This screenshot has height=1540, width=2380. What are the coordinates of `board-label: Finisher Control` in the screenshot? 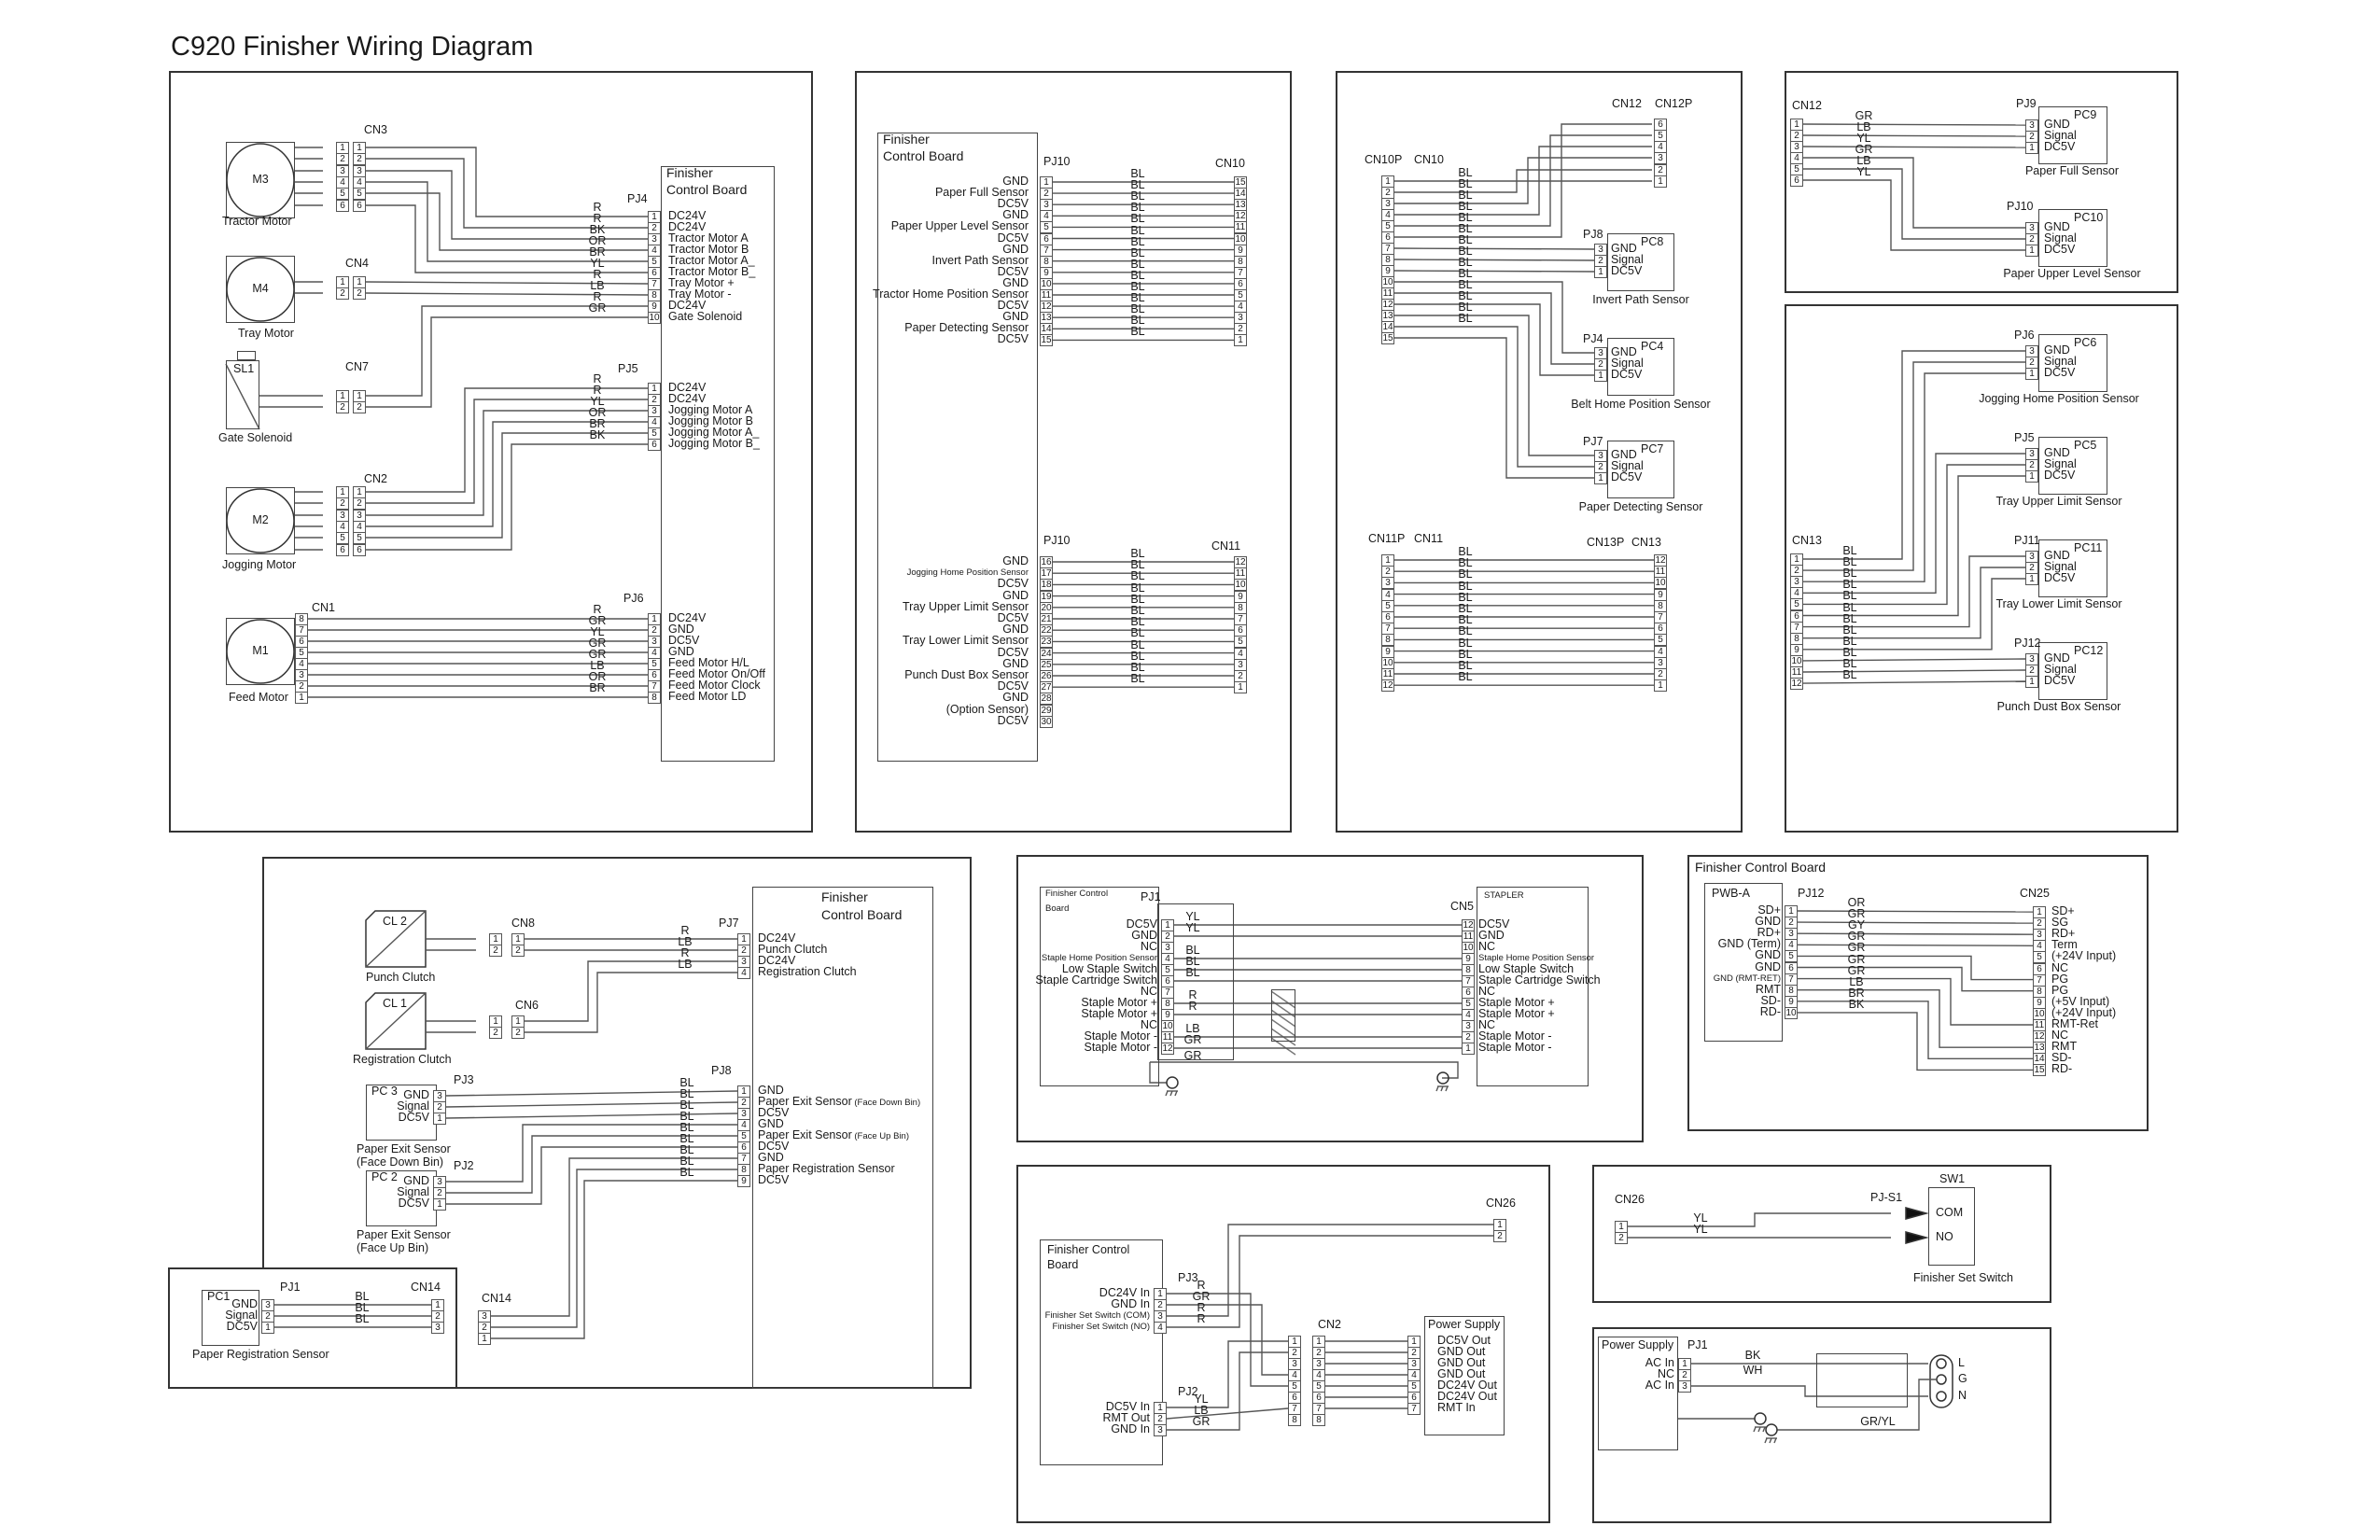 It's located at (1077, 894).